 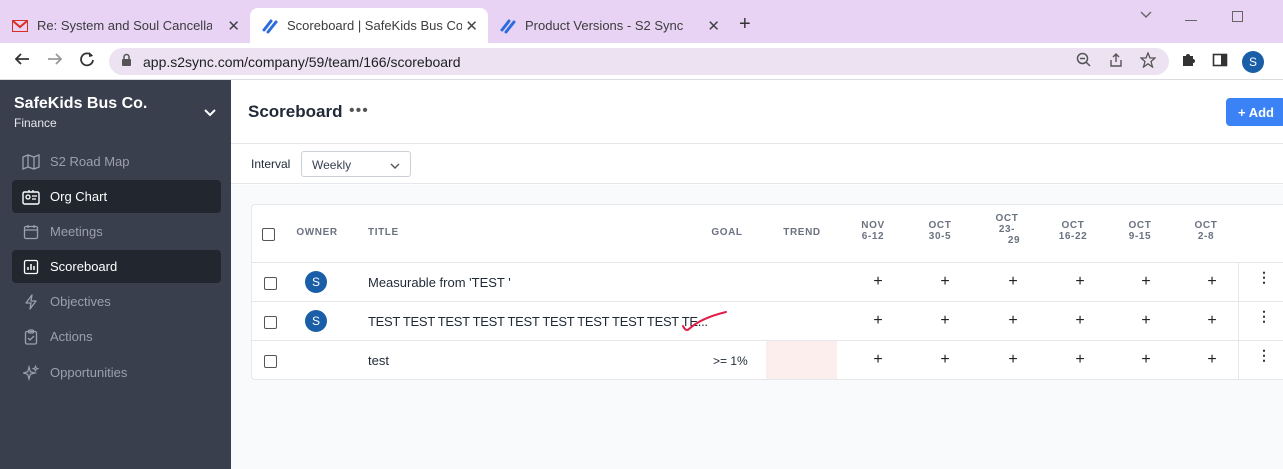 What do you see at coordinates (90, 161) in the screenshot?
I see `sidebar-item-label: S2 Road Map` at bounding box center [90, 161].